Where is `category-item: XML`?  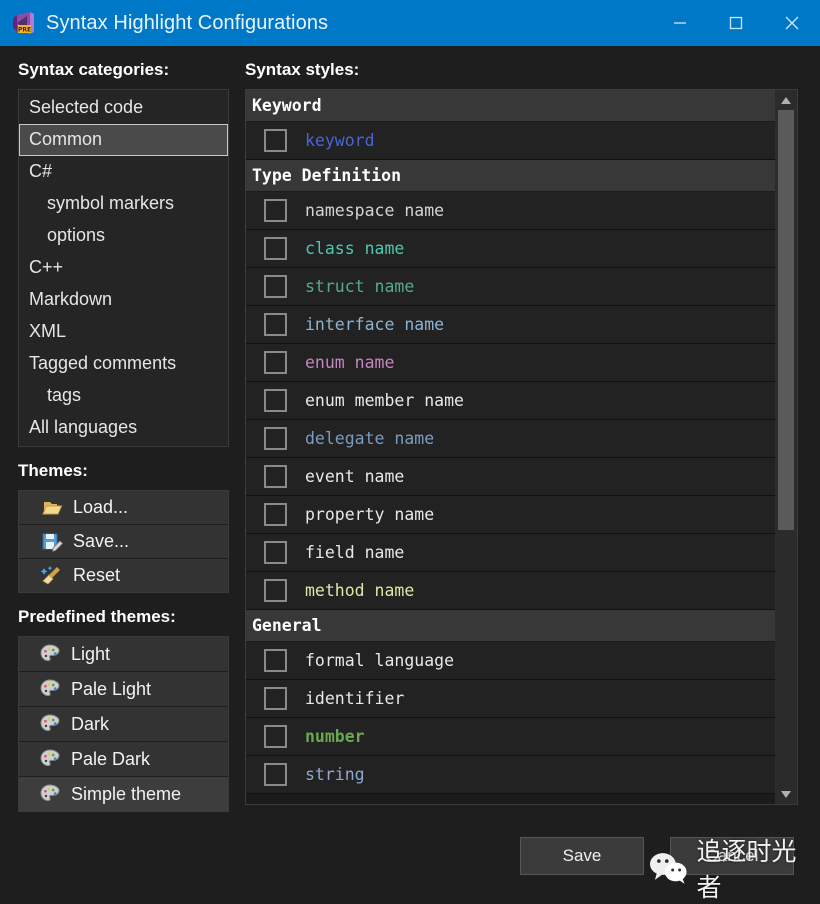
category-item: XML is located at coordinates (123, 332).